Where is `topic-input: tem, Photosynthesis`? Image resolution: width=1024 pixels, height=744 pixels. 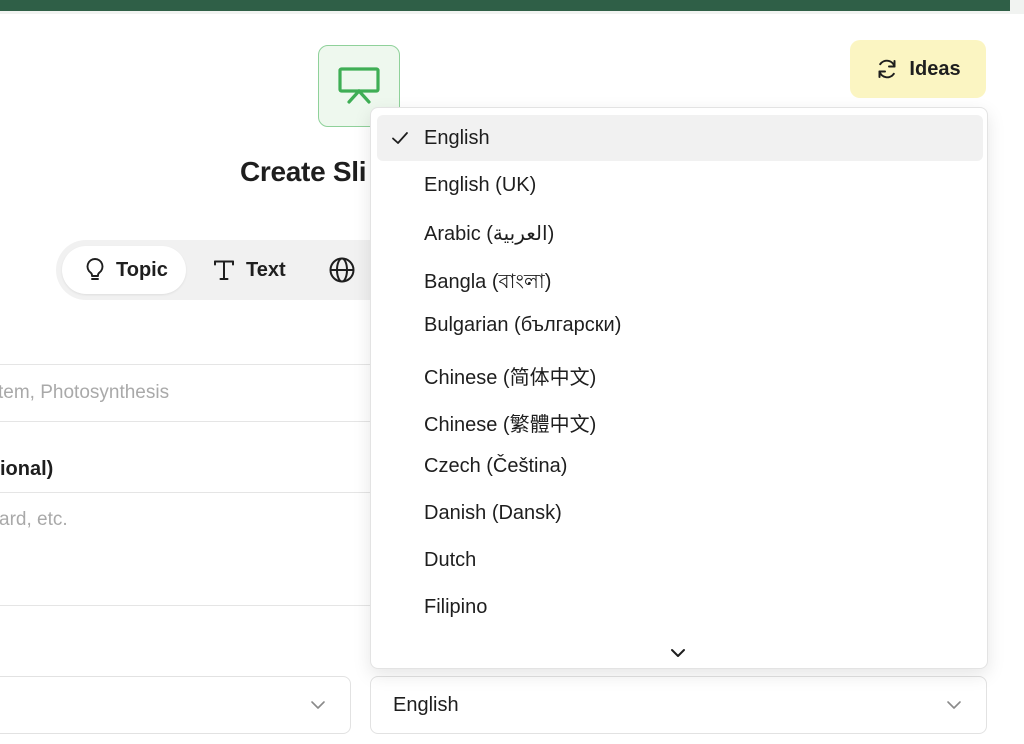
topic-input: tem, Photosynthesis is located at coordinates (84, 393).